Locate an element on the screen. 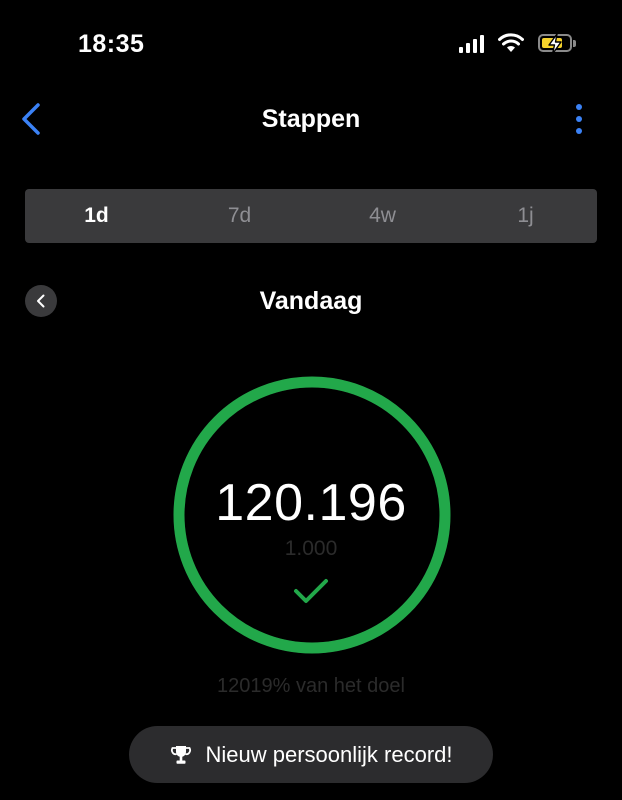 Image resolution: width=622 pixels, height=800 pixels. battery-charging-icon is located at coordinates (557, 44).